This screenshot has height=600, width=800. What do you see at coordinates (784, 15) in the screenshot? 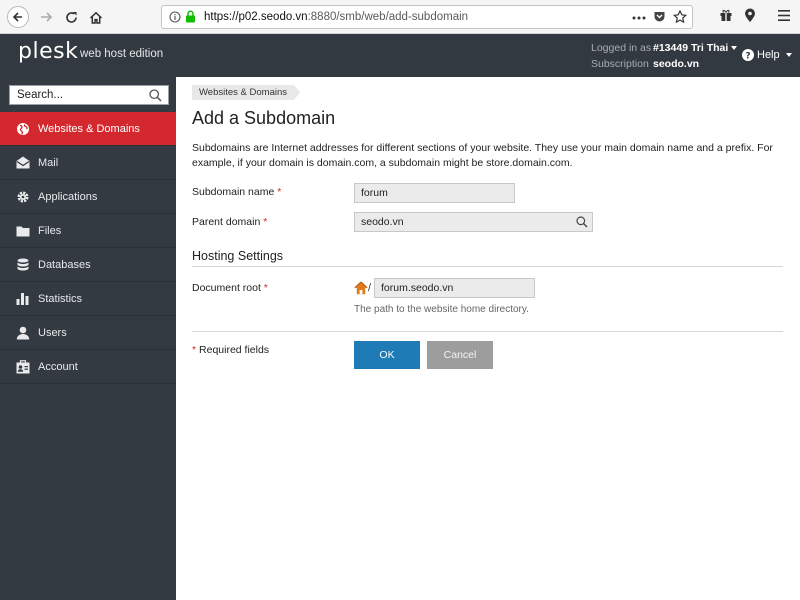
I see `menu-icon` at bounding box center [784, 15].